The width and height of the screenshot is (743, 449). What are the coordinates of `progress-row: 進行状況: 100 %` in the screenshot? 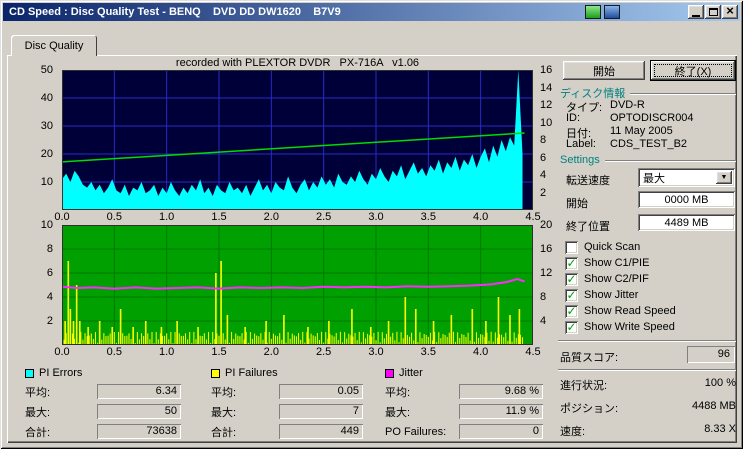 It's located at (648, 385).